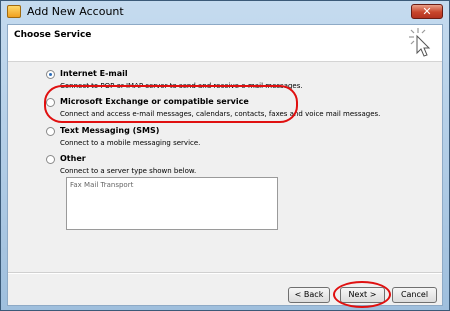 Image resolution: width=450 pixels, height=311 pixels. What do you see at coordinates (427, 11) in the screenshot?
I see `close-button: ✕` at bounding box center [427, 11].